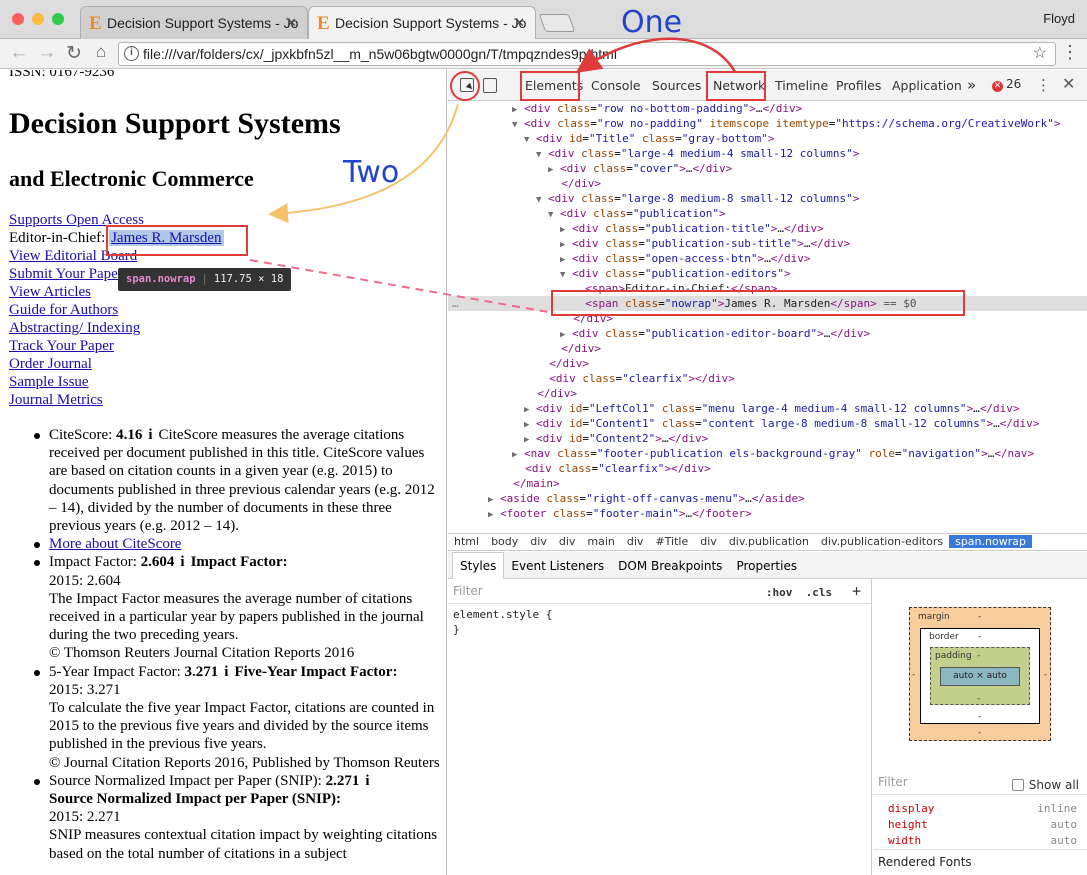 The width and height of the screenshot is (1087, 875). Describe the element at coordinates (980, 841) in the screenshot. I see `computed-prop-width: width auto` at that location.